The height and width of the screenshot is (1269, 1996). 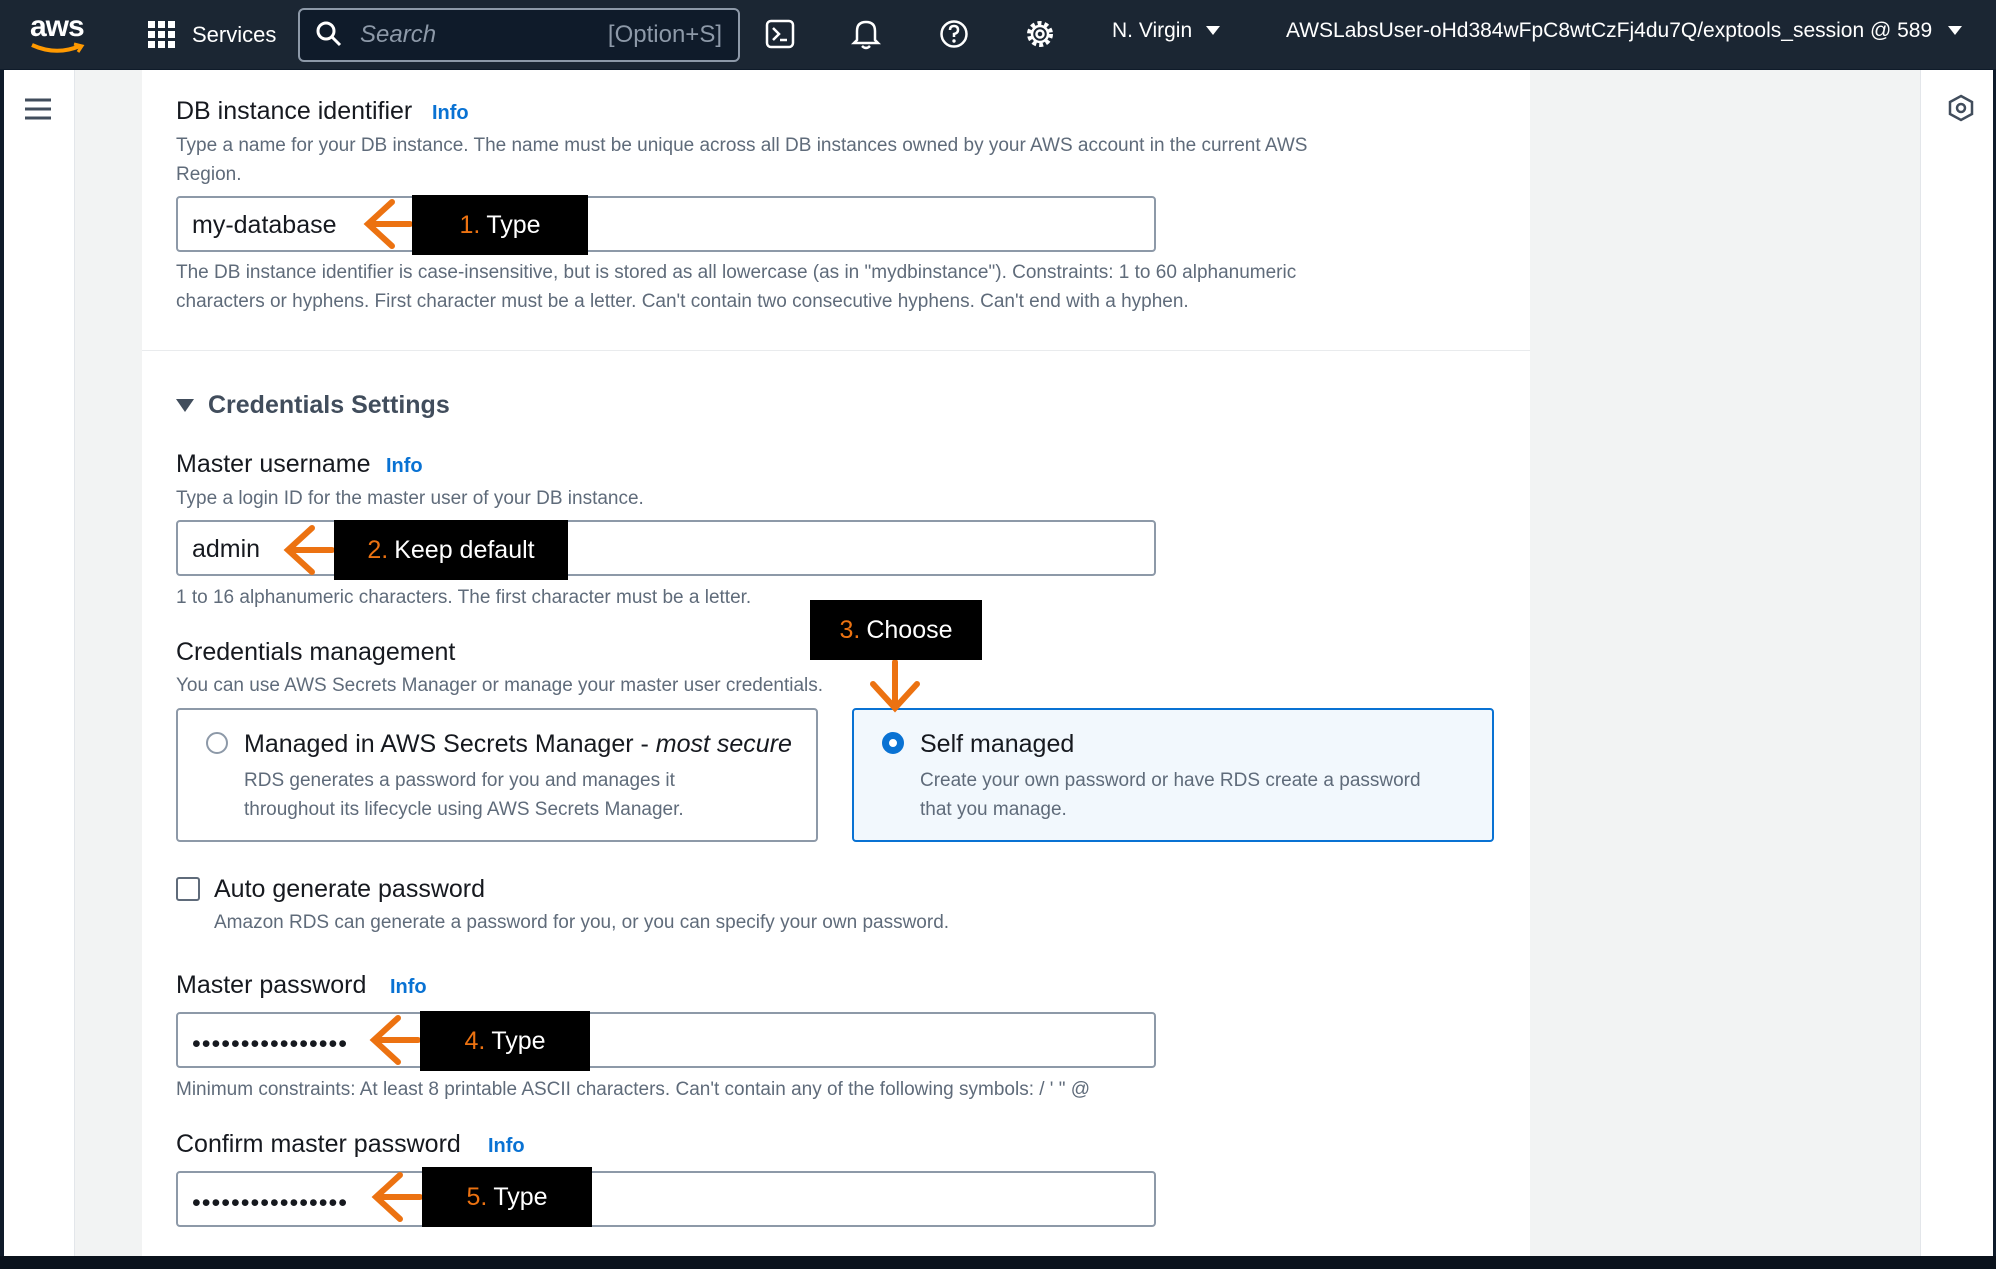 What do you see at coordinates (893, 743) in the screenshot?
I see `self-managed-radio` at bounding box center [893, 743].